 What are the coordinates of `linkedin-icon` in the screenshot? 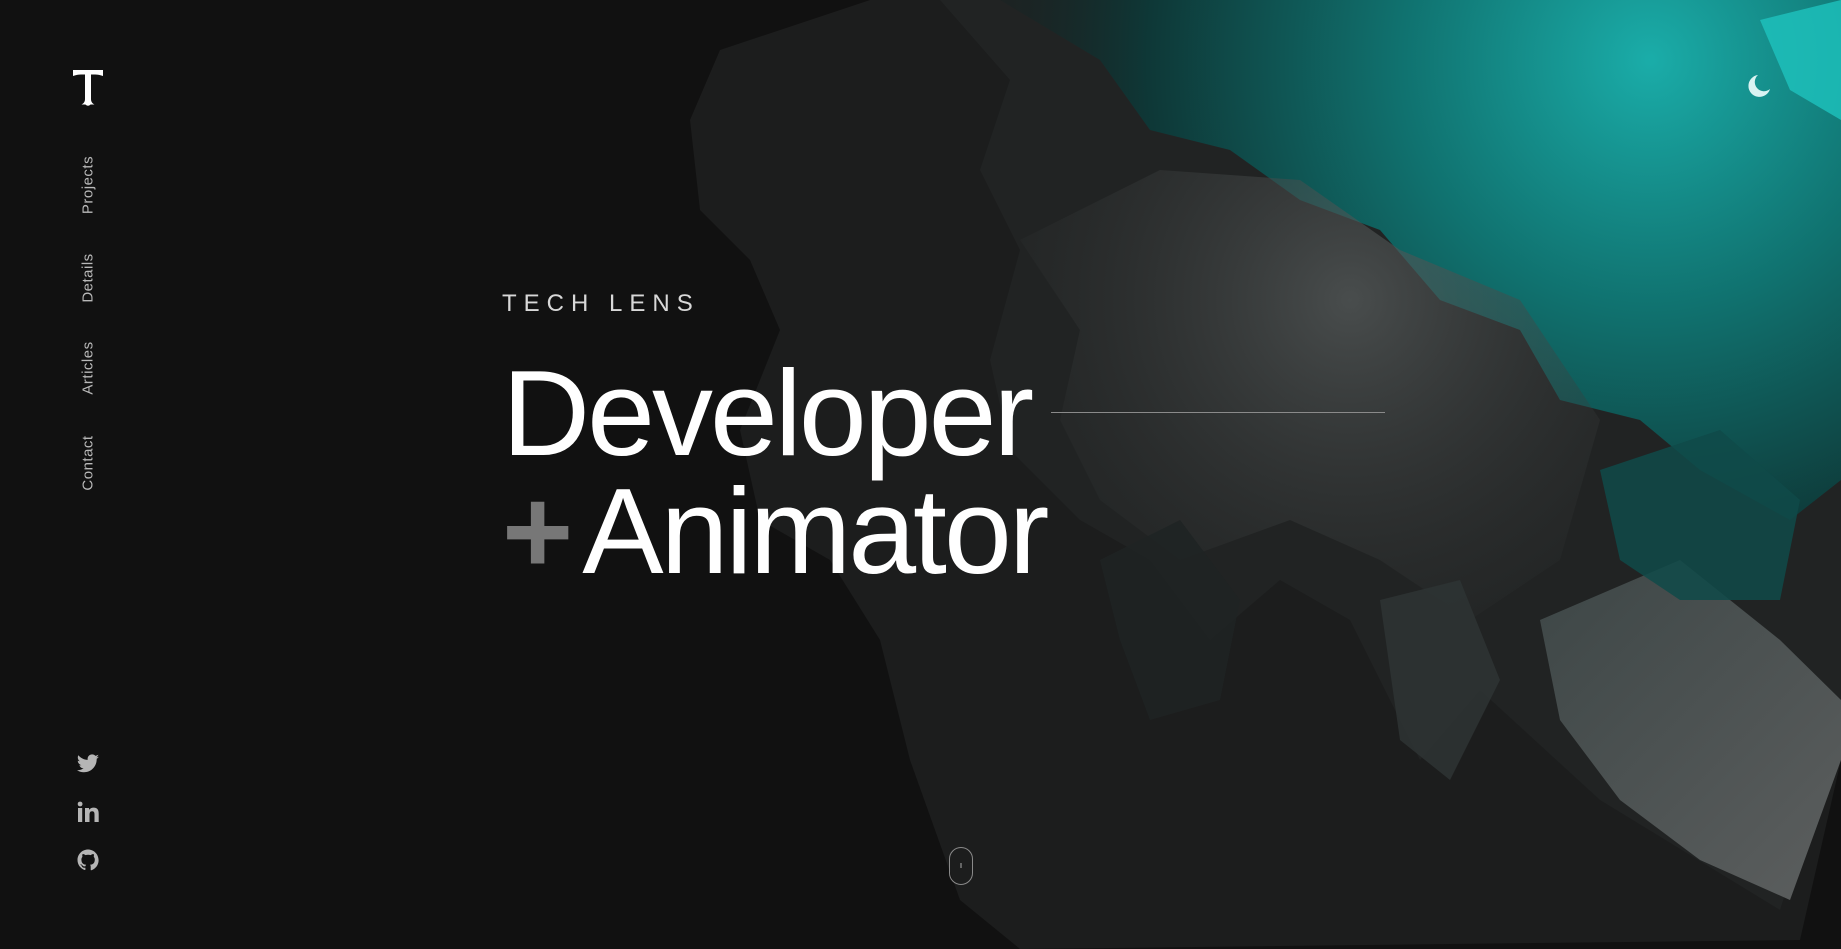 It's located at (88, 811).